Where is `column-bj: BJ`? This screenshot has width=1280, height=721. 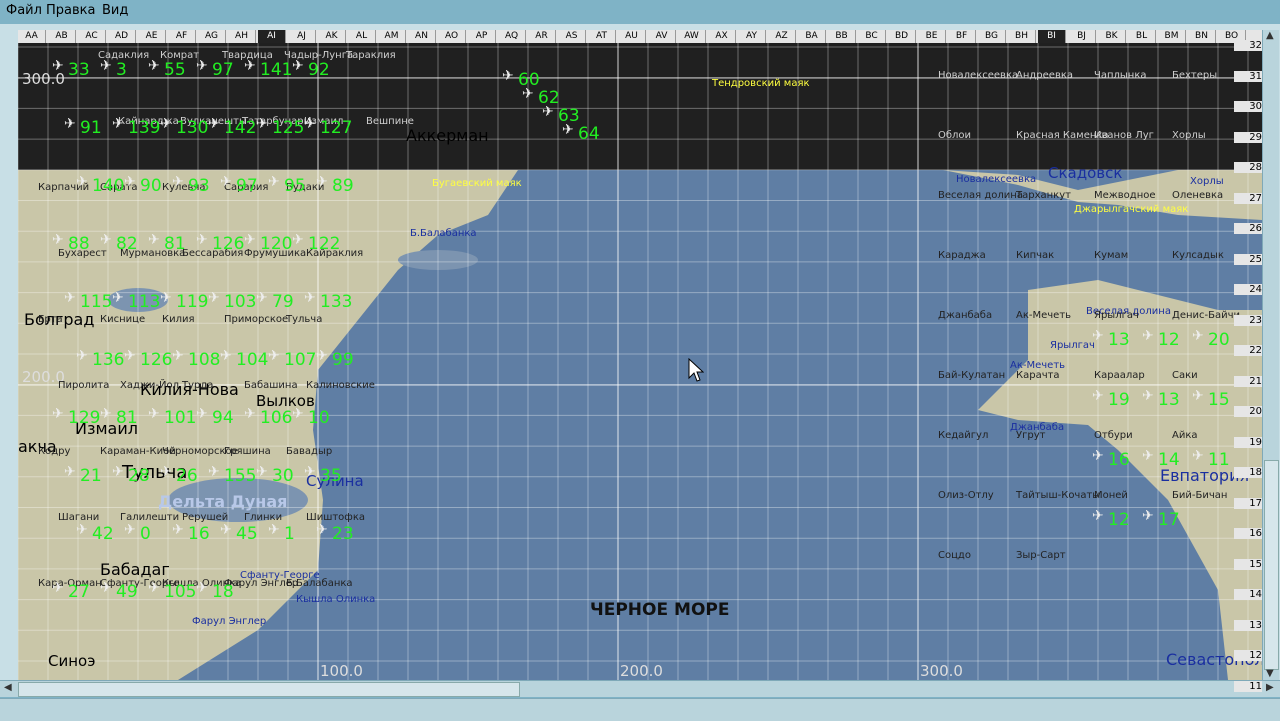 column-bj: BJ is located at coordinates (1082, 36).